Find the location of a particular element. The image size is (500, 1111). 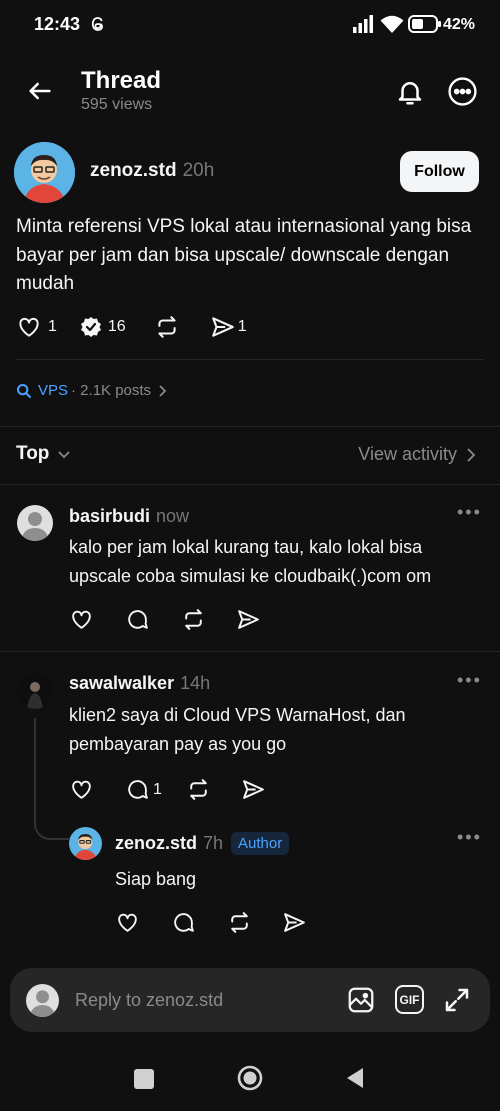

gif-button: GIF is located at coordinates (409, 999).